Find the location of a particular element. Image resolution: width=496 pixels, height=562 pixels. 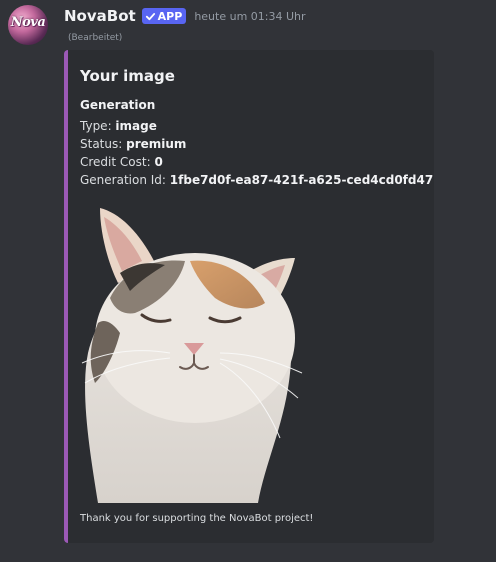

field-row-value: premium is located at coordinates (156, 144).